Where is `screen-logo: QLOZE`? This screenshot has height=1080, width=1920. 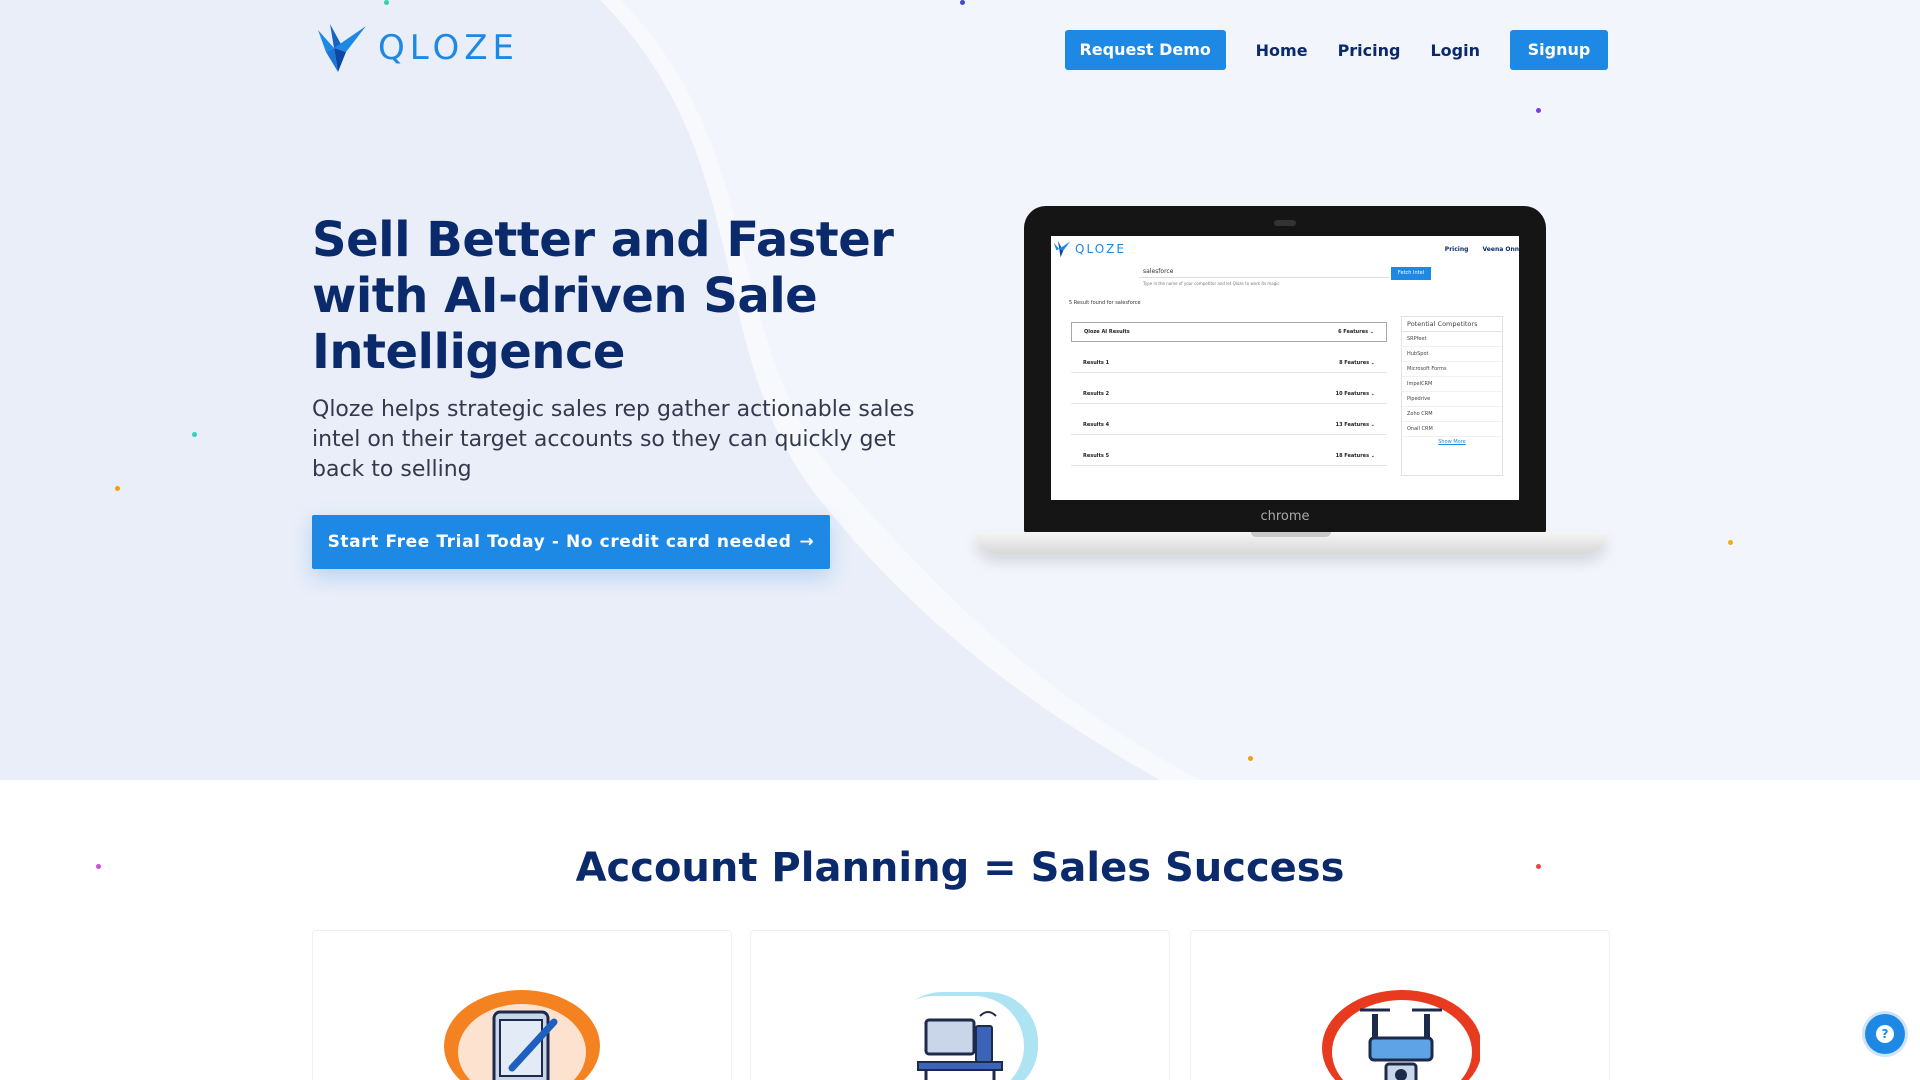 screen-logo: QLOZE is located at coordinates (1089, 249).